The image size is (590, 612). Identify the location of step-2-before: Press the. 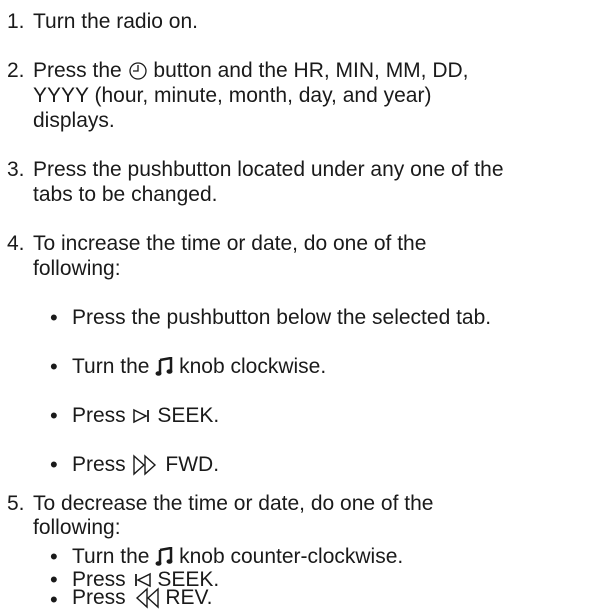
(77, 70).